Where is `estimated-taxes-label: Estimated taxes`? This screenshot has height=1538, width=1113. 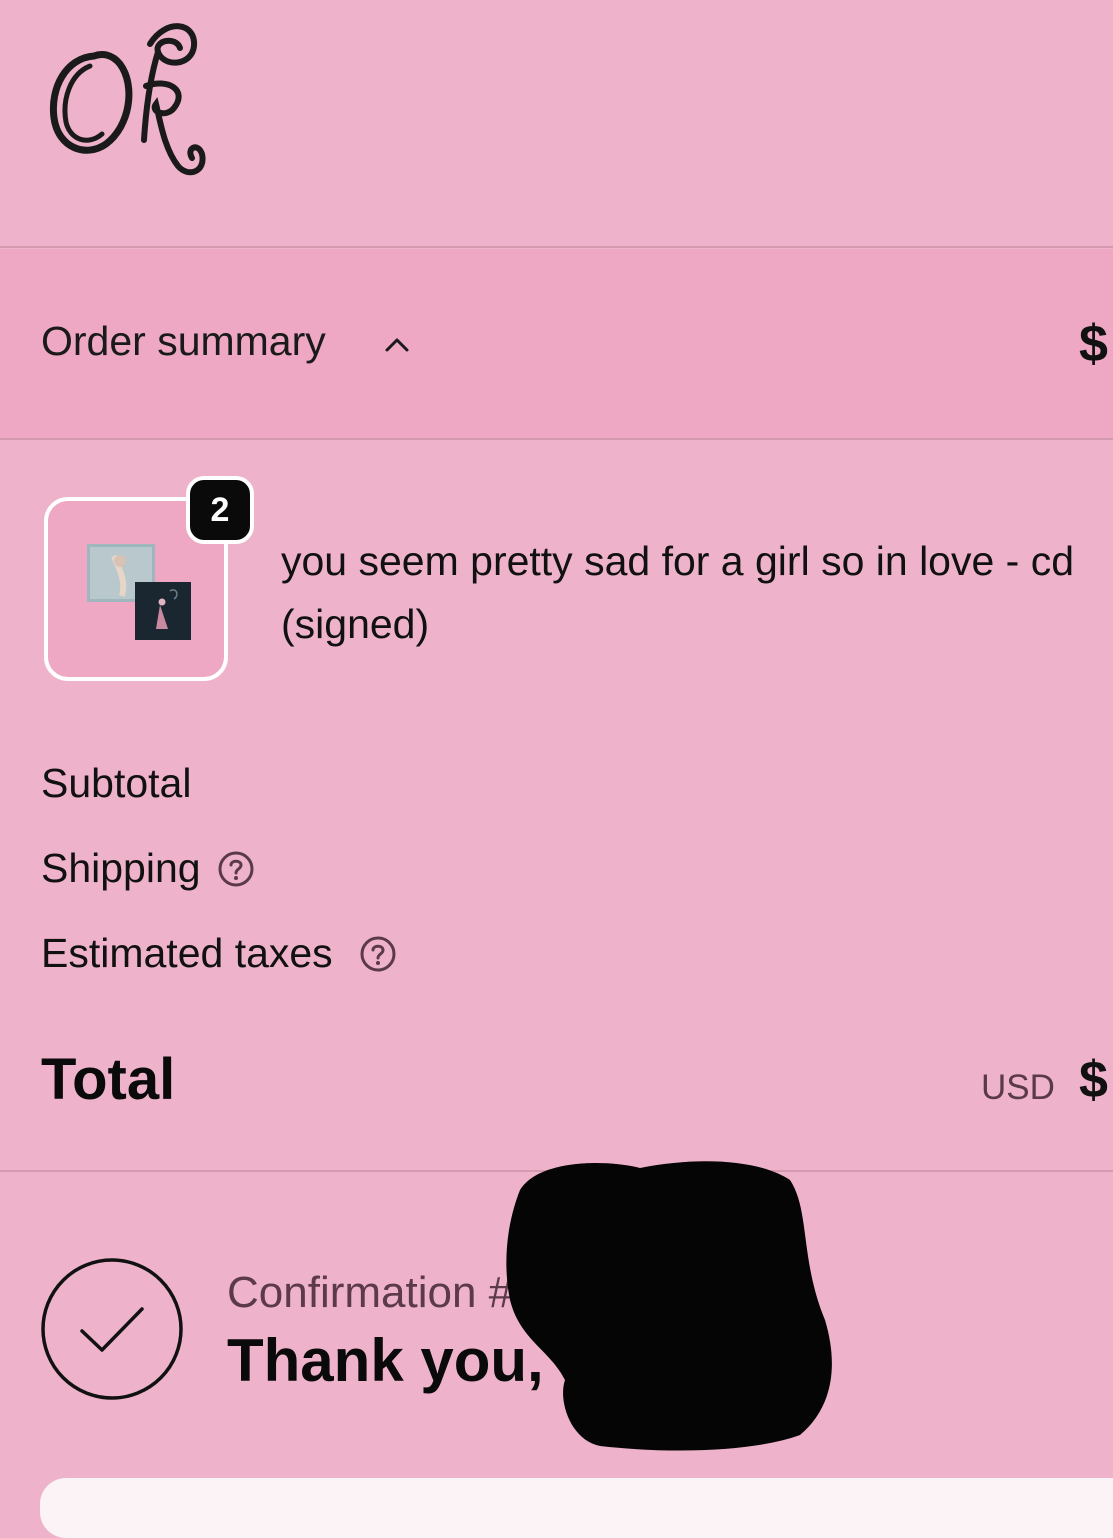 estimated-taxes-label: Estimated taxes is located at coordinates (187, 953).